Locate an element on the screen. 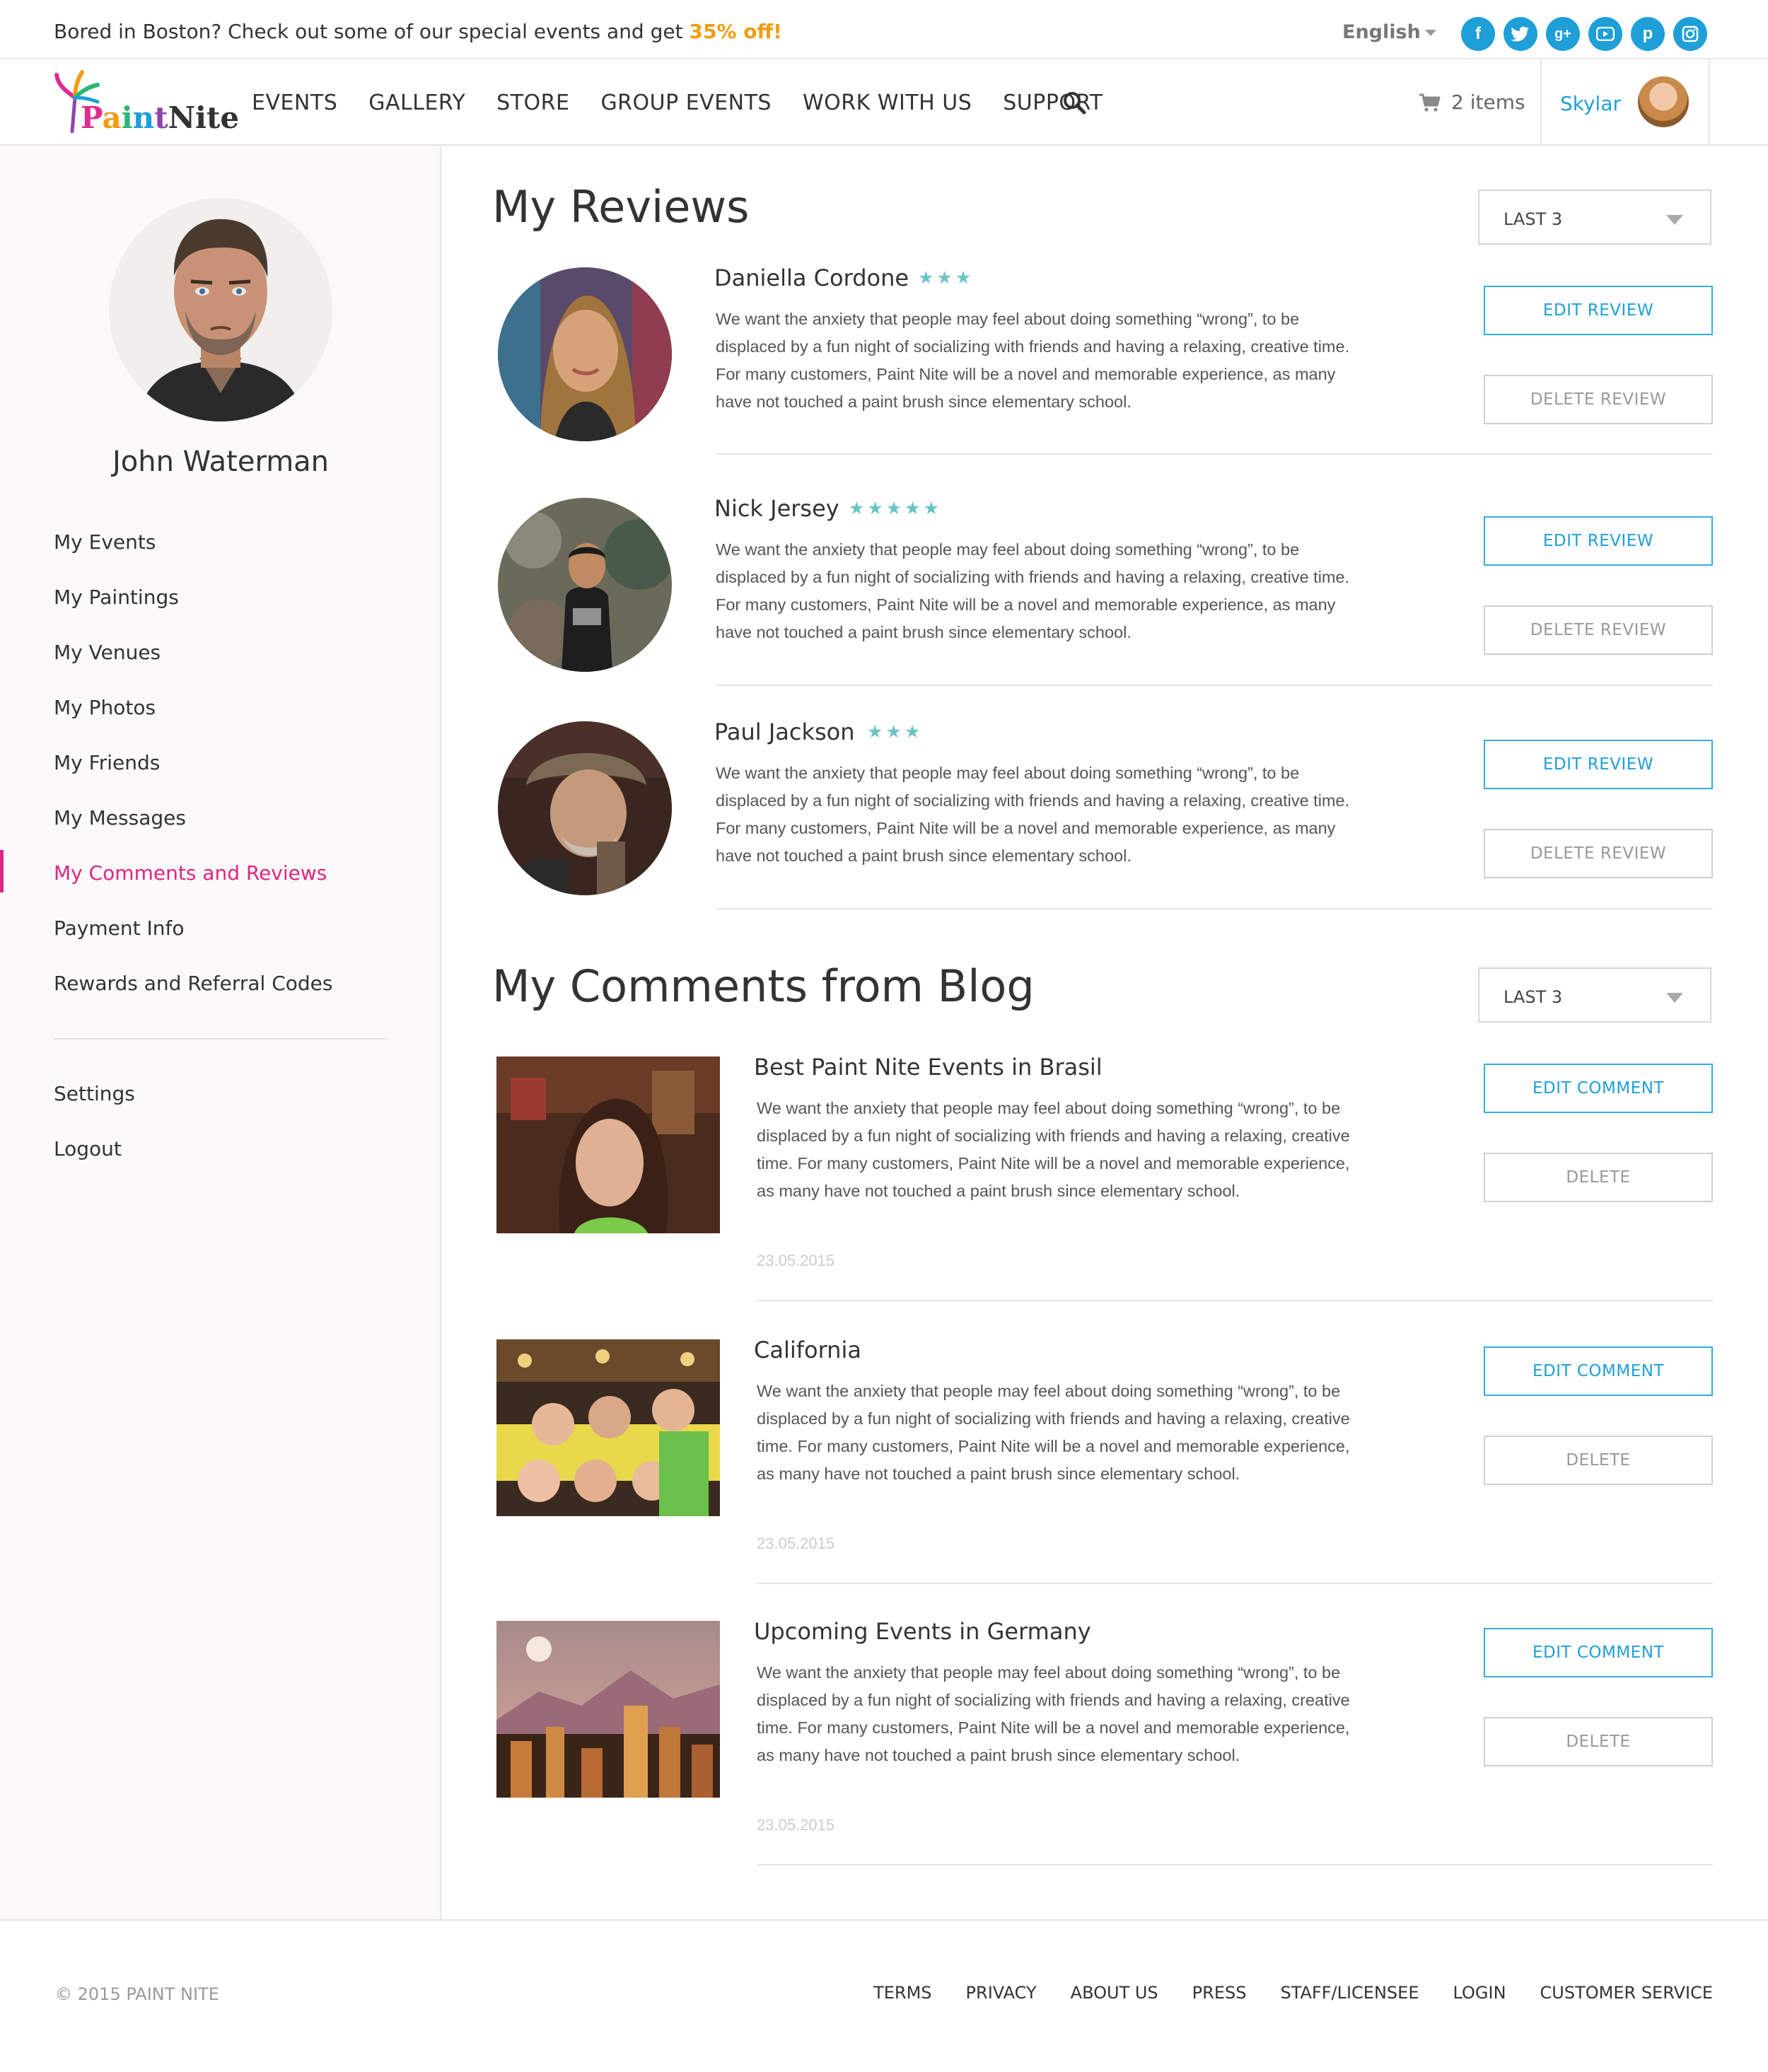 The width and height of the screenshot is (1768, 2072). profile-name: John Waterman is located at coordinates (221, 462).